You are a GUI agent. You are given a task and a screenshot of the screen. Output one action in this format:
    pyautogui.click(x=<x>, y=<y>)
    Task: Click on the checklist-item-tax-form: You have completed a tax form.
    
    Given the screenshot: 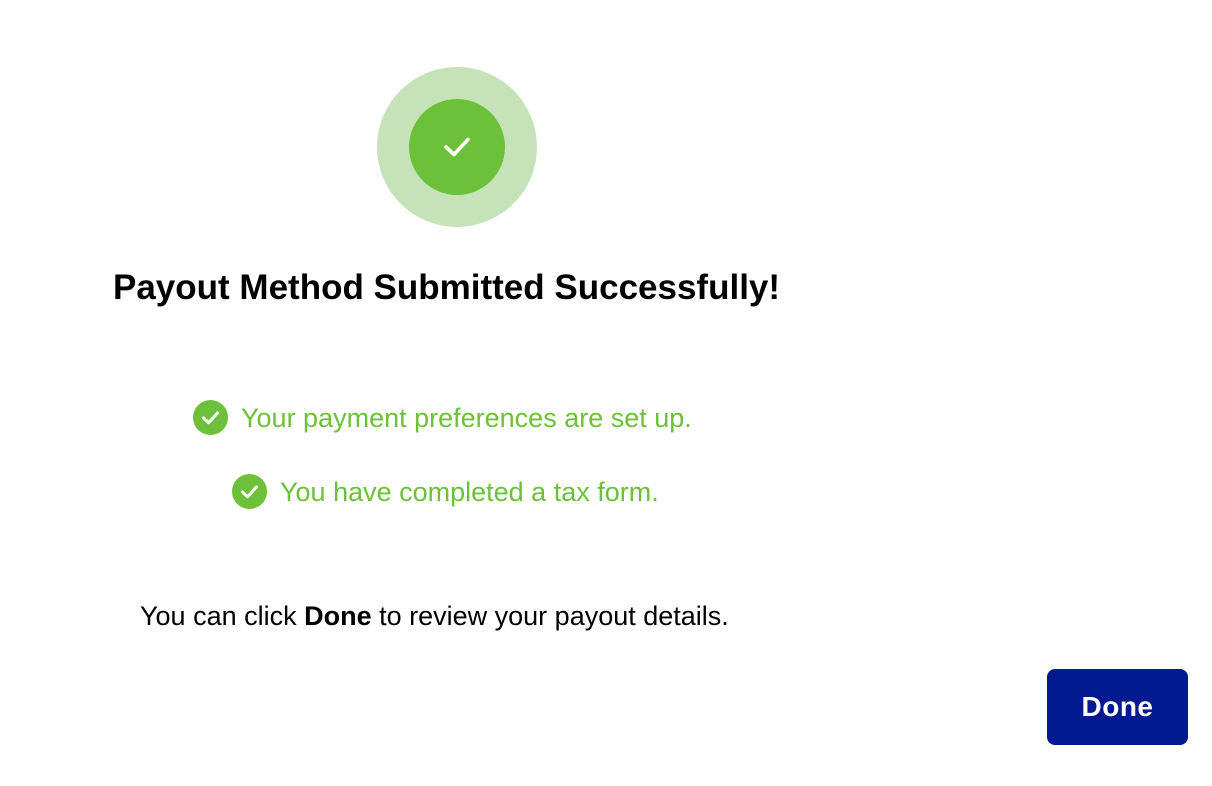 What is the action you would take?
    pyautogui.click(x=445, y=491)
    